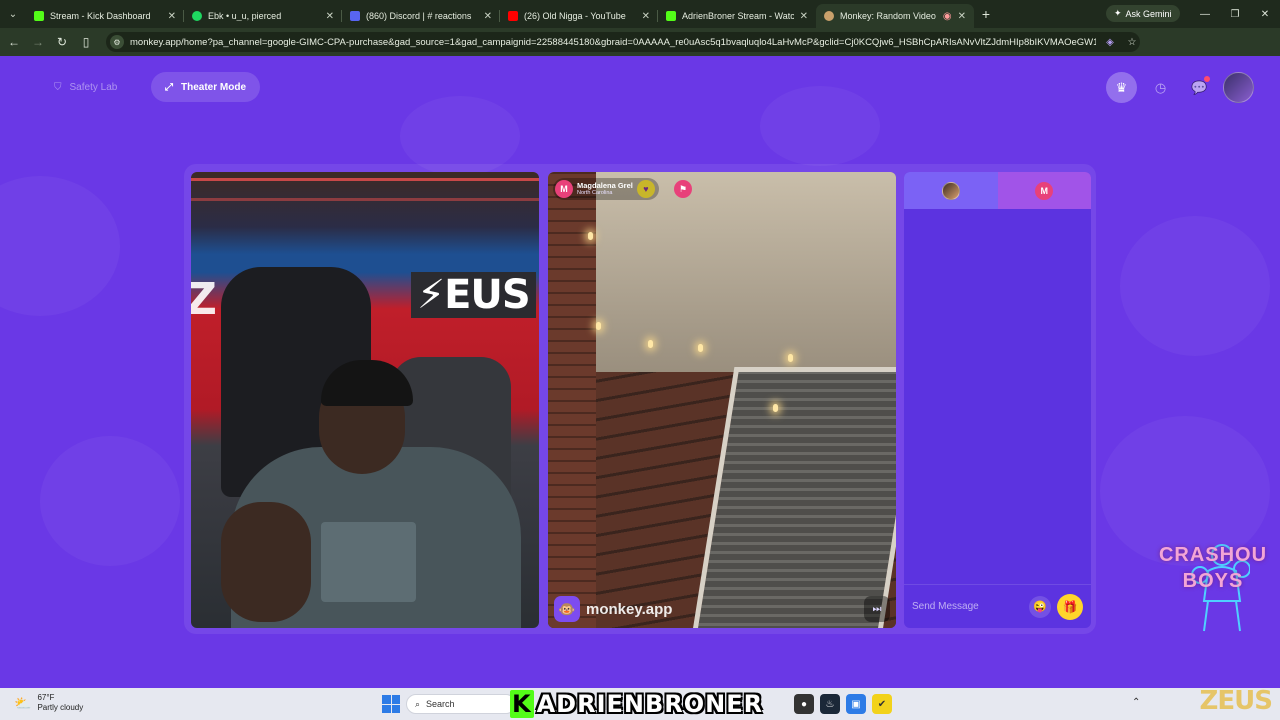 The height and width of the screenshot is (720, 1280). What do you see at coordinates (1160, 87) in the screenshot?
I see `history-clock-icon: ◷` at bounding box center [1160, 87].